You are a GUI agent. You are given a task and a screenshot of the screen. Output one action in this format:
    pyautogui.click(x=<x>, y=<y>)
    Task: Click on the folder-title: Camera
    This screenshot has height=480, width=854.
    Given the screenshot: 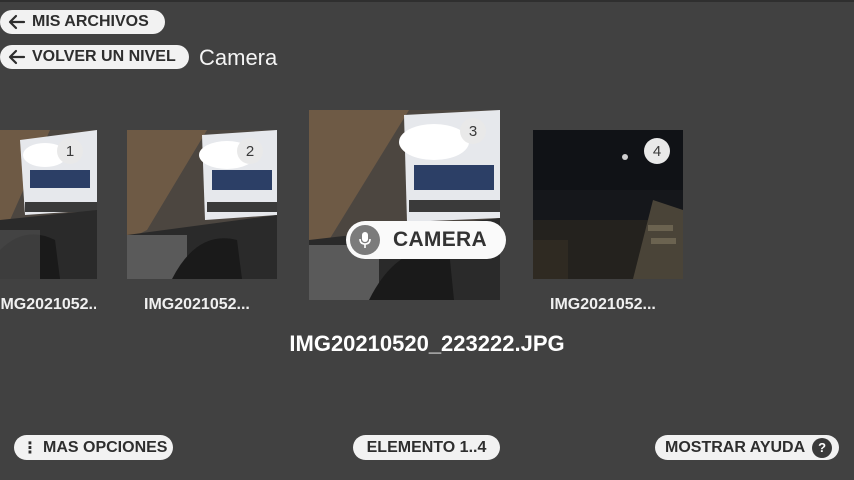 What is the action you would take?
    pyautogui.click(x=238, y=57)
    